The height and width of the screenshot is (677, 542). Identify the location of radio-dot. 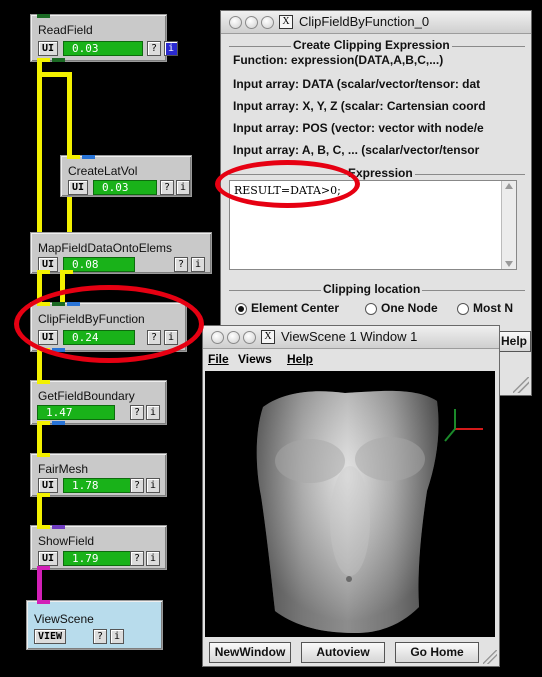
(241, 309).